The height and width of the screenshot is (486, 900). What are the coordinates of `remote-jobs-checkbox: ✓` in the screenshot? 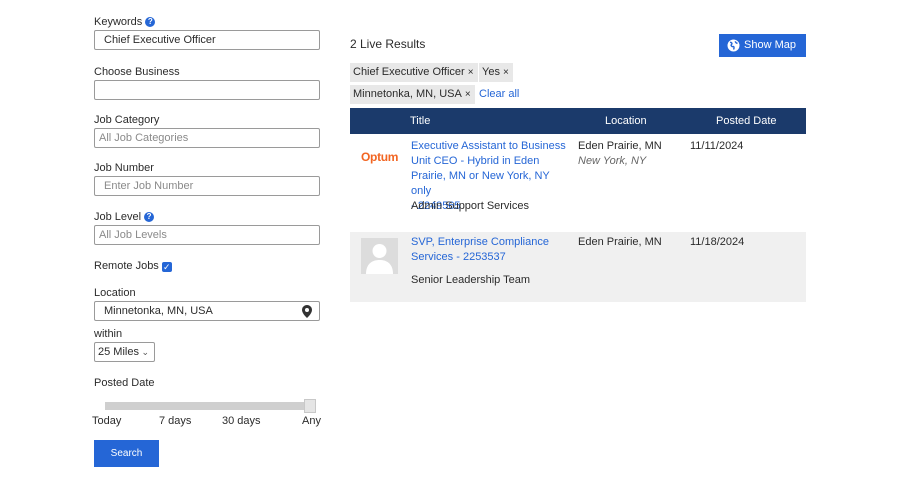 It's located at (166, 267).